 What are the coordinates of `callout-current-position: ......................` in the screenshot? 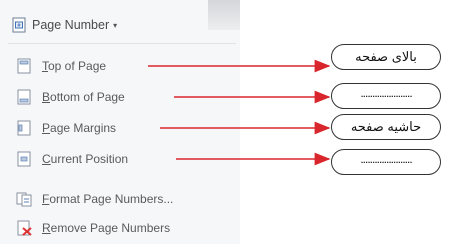 It's located at (386, 162).